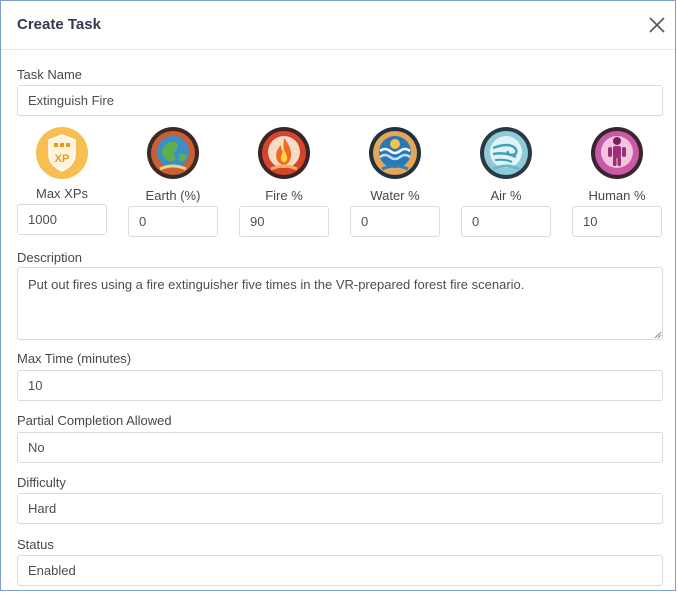 This screenshot has height=593, width=678. What do you see at coordinates (340, 508) in the screenshot?
I see `difficulty-select: Hard` at bounding box center [340, 508].